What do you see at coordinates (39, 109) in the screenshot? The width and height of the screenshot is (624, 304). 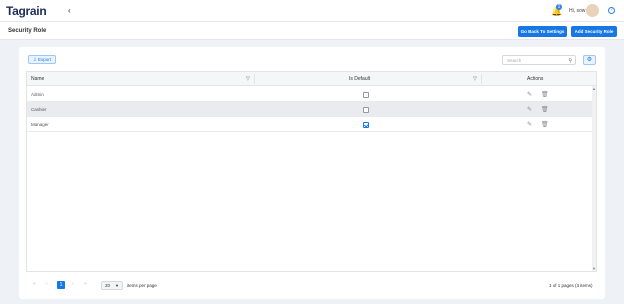 I see `role-name: Cashier` at bounding box center [39, 109].